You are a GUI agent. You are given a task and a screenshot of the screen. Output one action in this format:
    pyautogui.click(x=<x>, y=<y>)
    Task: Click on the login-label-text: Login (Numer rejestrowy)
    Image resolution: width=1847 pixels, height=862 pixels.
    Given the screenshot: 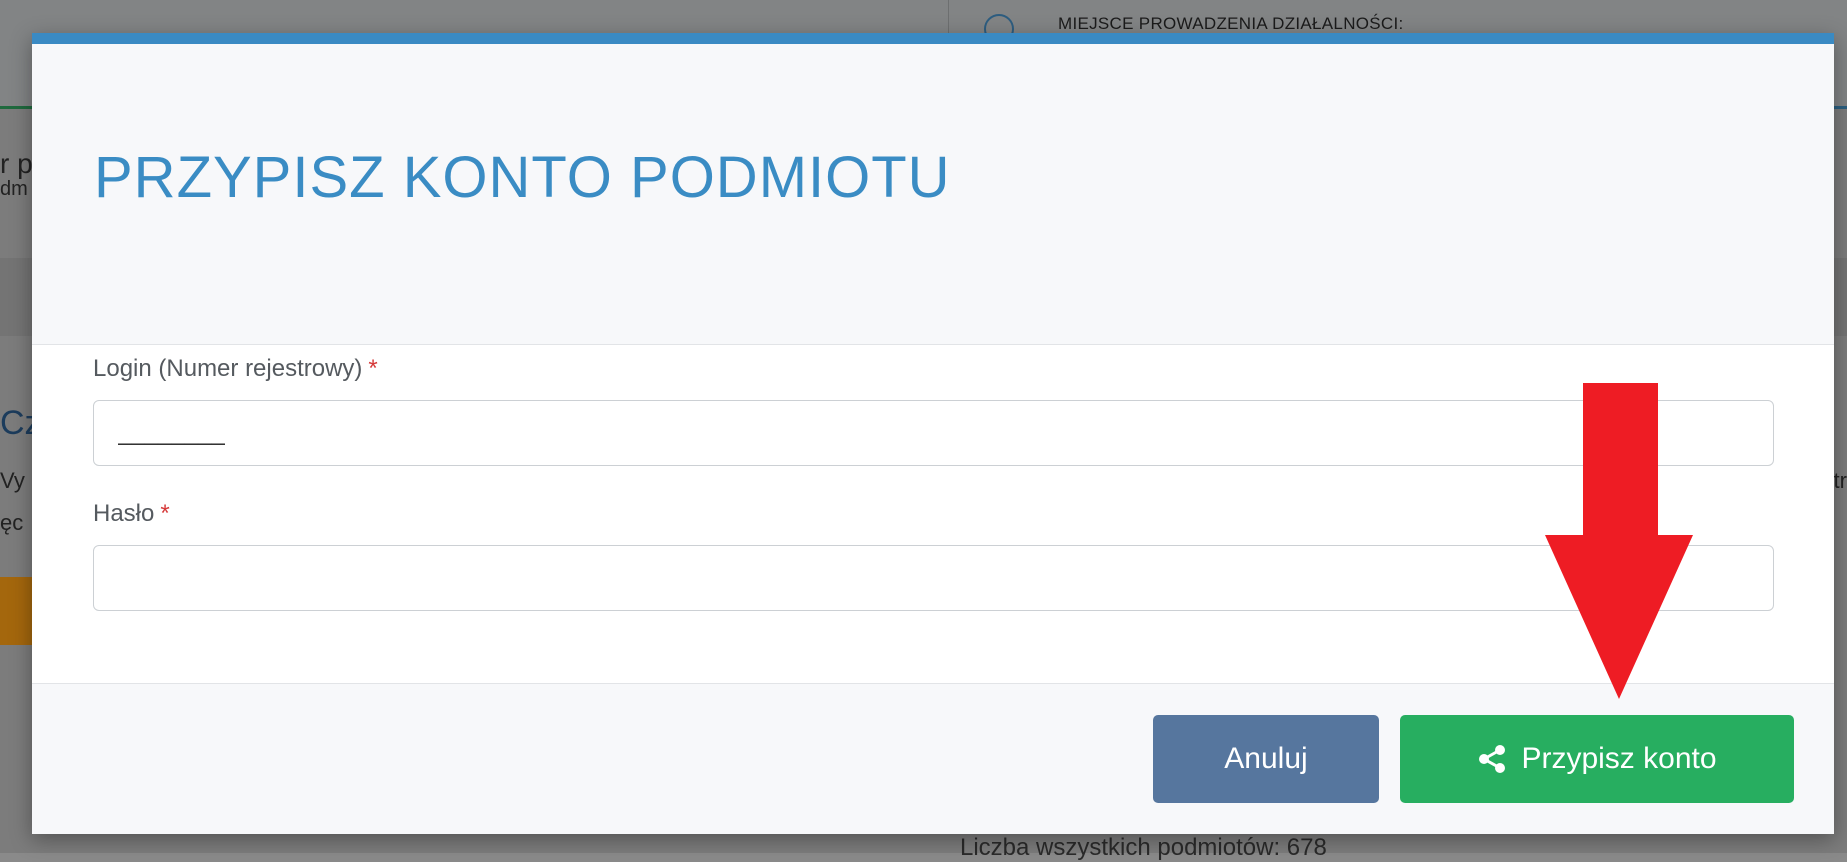 What is the action you would take?
    pyautogui.click(x=228, y=368)
    